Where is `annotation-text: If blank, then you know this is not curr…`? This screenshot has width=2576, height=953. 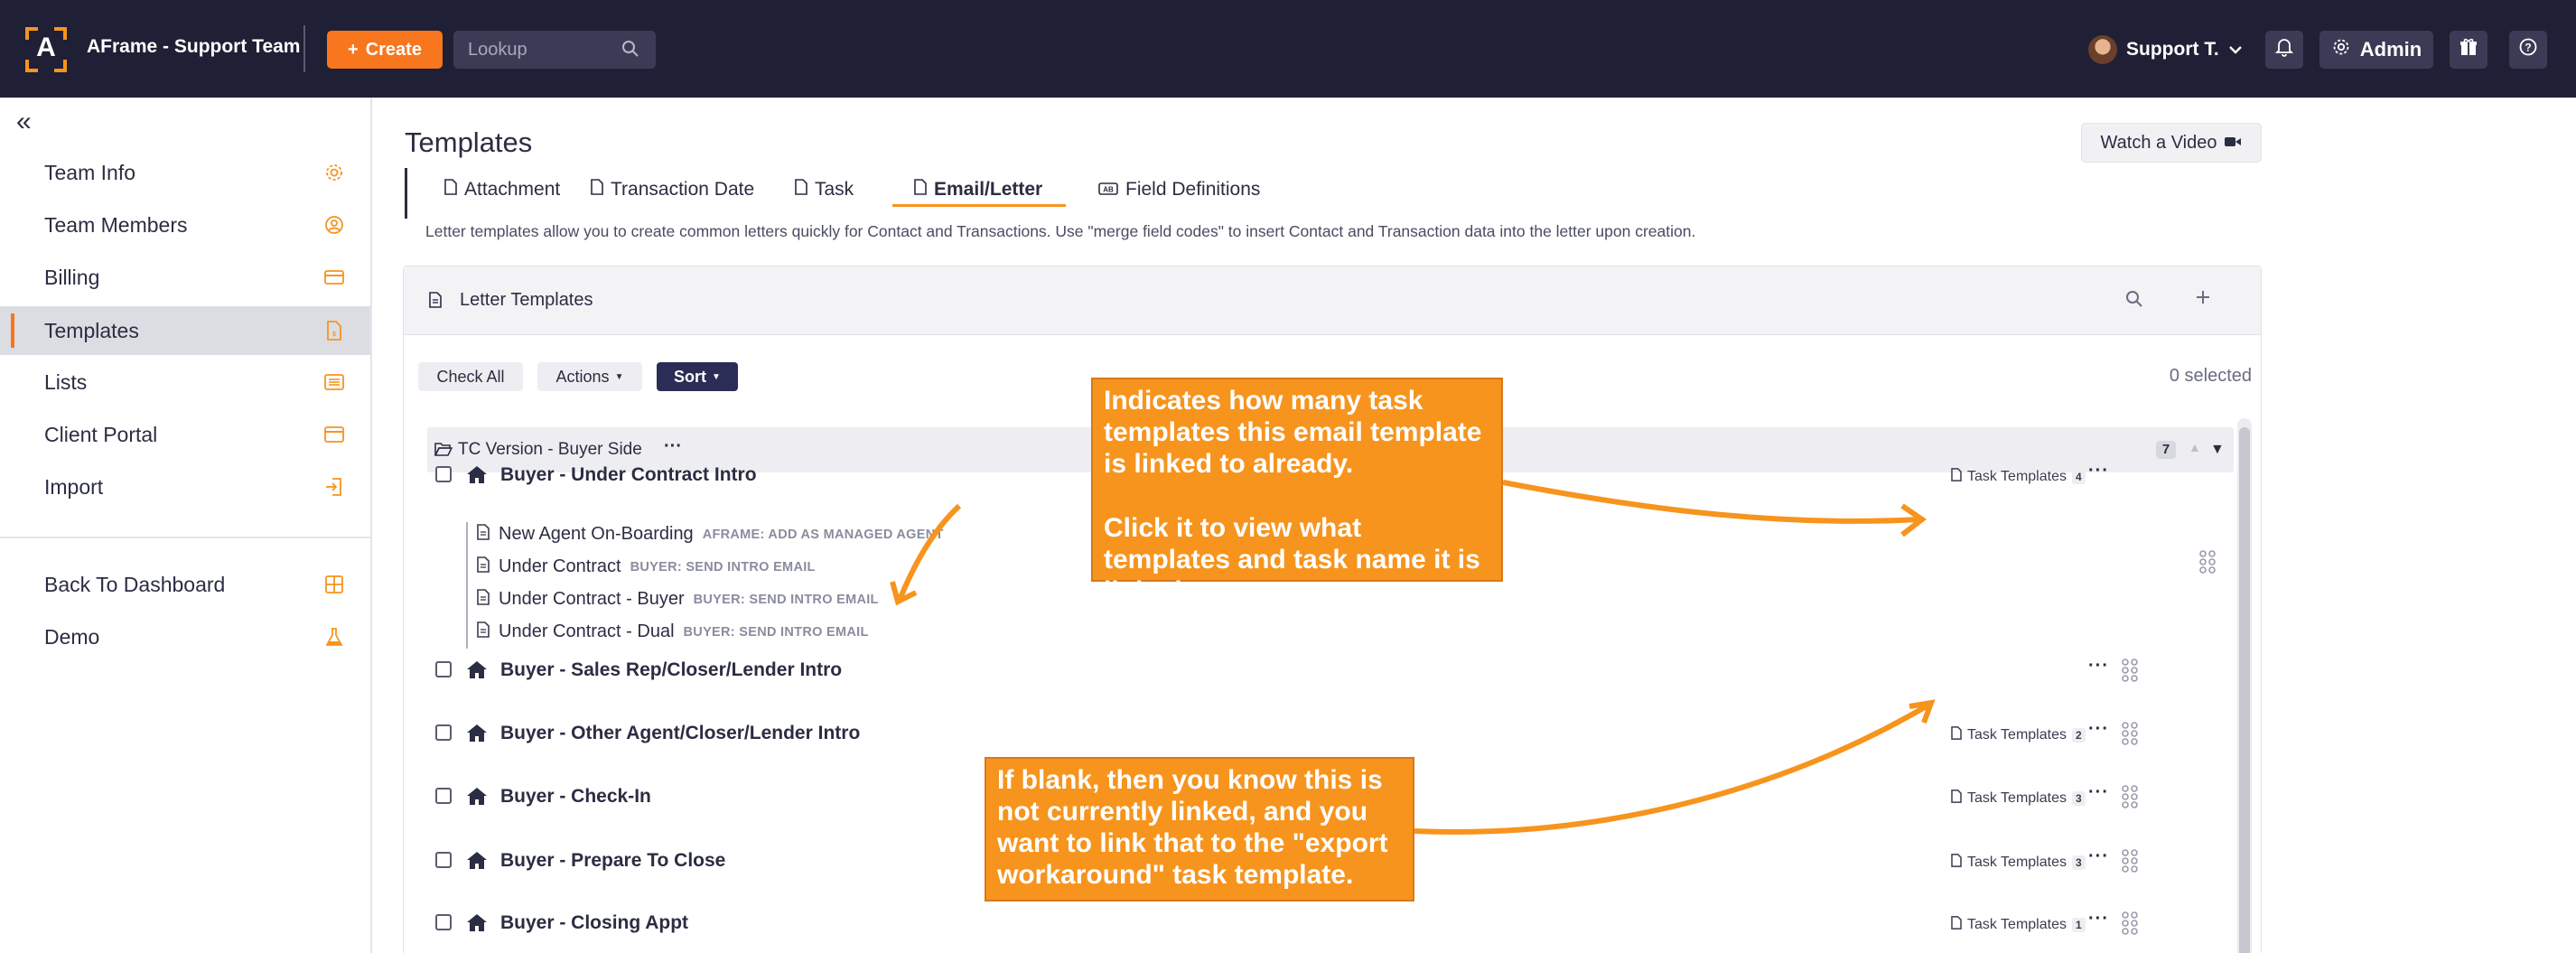 annotation-text: If blank, then you know this is not curr… is located at coordinates (1192, 828).